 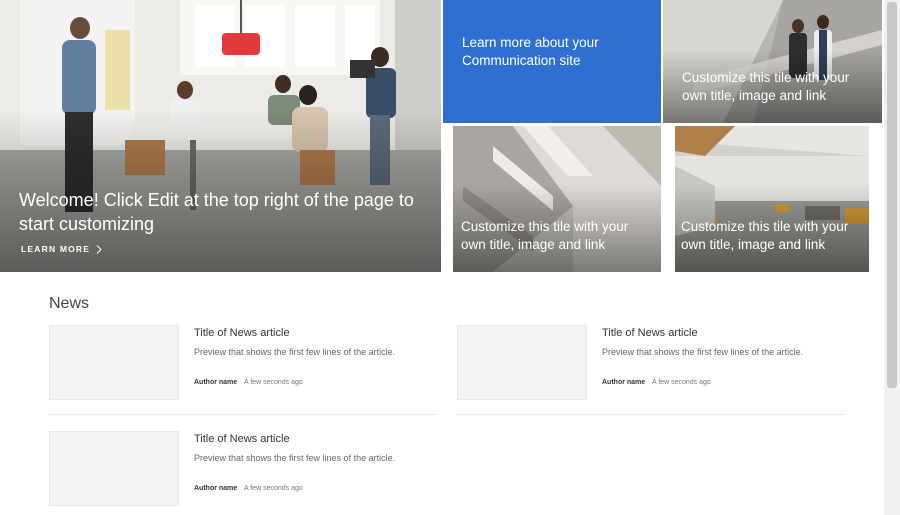 What do you see at coordinates (56, 249) in the screenshot?
I see `learn-more-label: LEARN MORE` at bounding box center [56, 249].